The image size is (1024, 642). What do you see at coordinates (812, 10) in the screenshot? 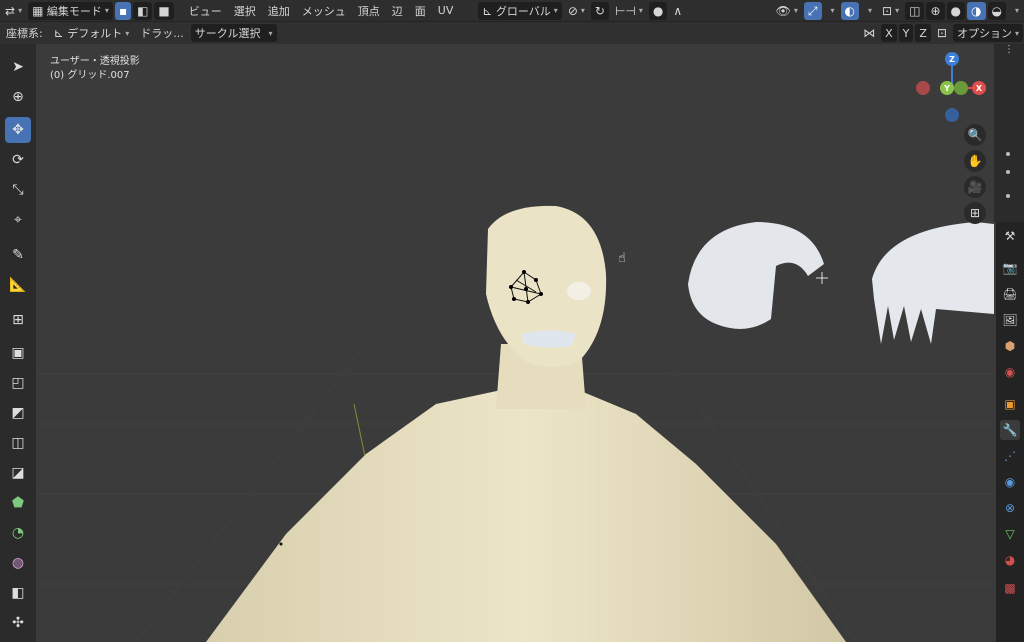
I see `gizmo-toggle: ⤢` at bounding box center [812, 10].